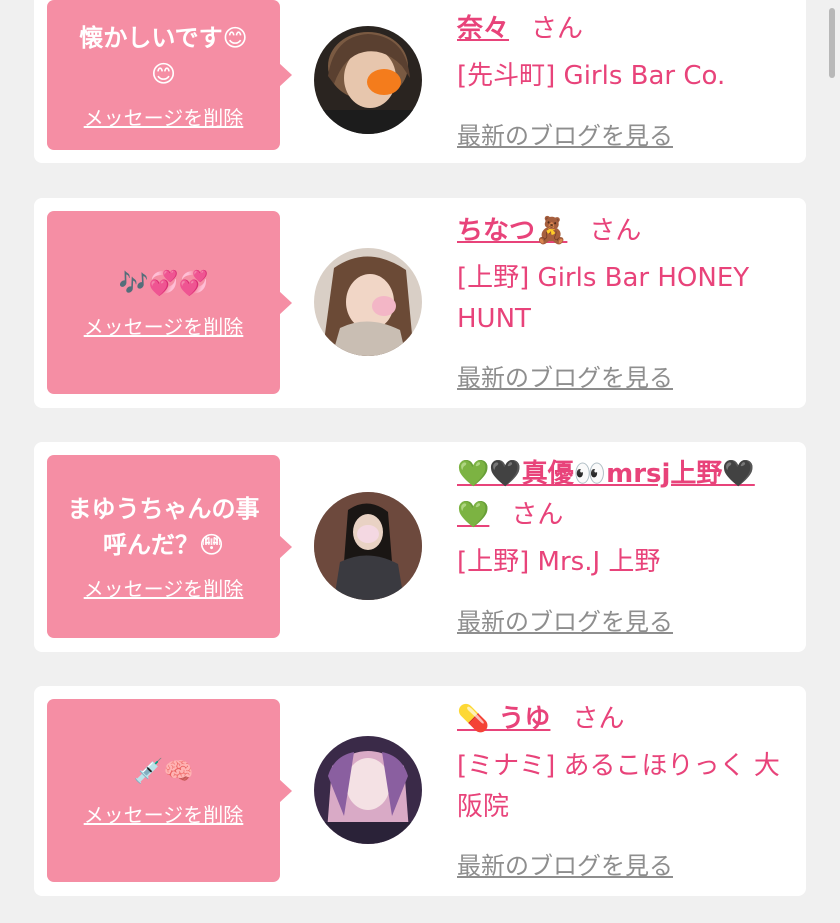  I want to click on message-bubble: まゆうちゃんの事 呼んだ？😳 メッセージを削除, so click(169, 546).